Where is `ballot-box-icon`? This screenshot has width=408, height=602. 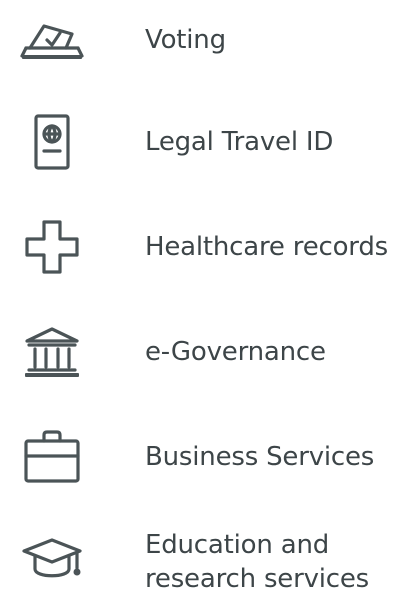
ballot-box-icon is located at coordinates (52, 40).